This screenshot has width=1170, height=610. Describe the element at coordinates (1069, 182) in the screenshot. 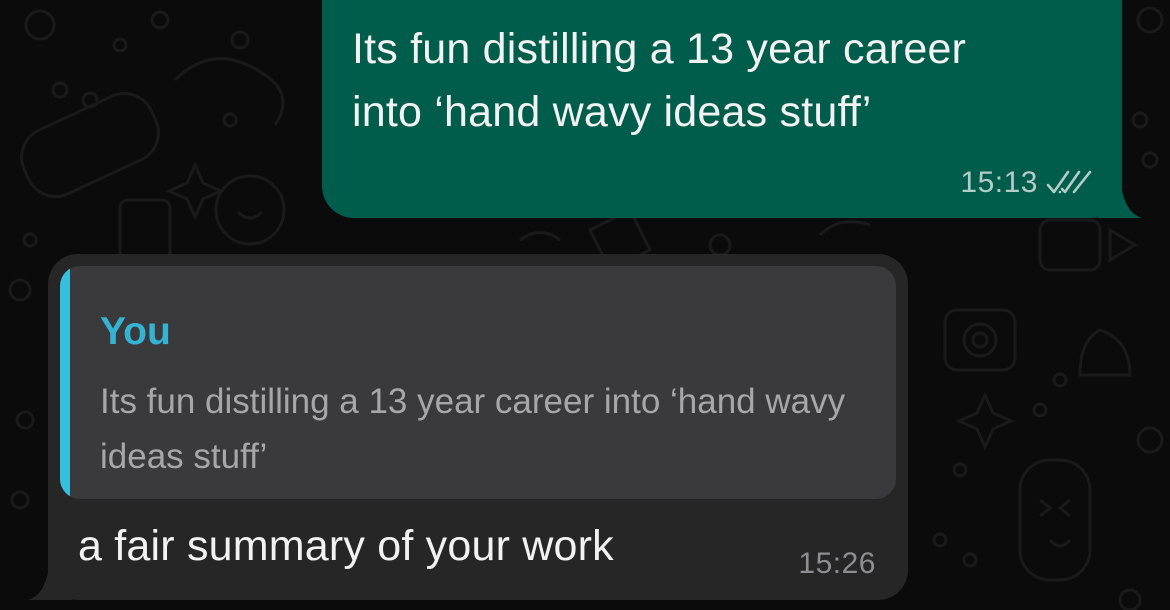

I see `double-check-icon` at that location.